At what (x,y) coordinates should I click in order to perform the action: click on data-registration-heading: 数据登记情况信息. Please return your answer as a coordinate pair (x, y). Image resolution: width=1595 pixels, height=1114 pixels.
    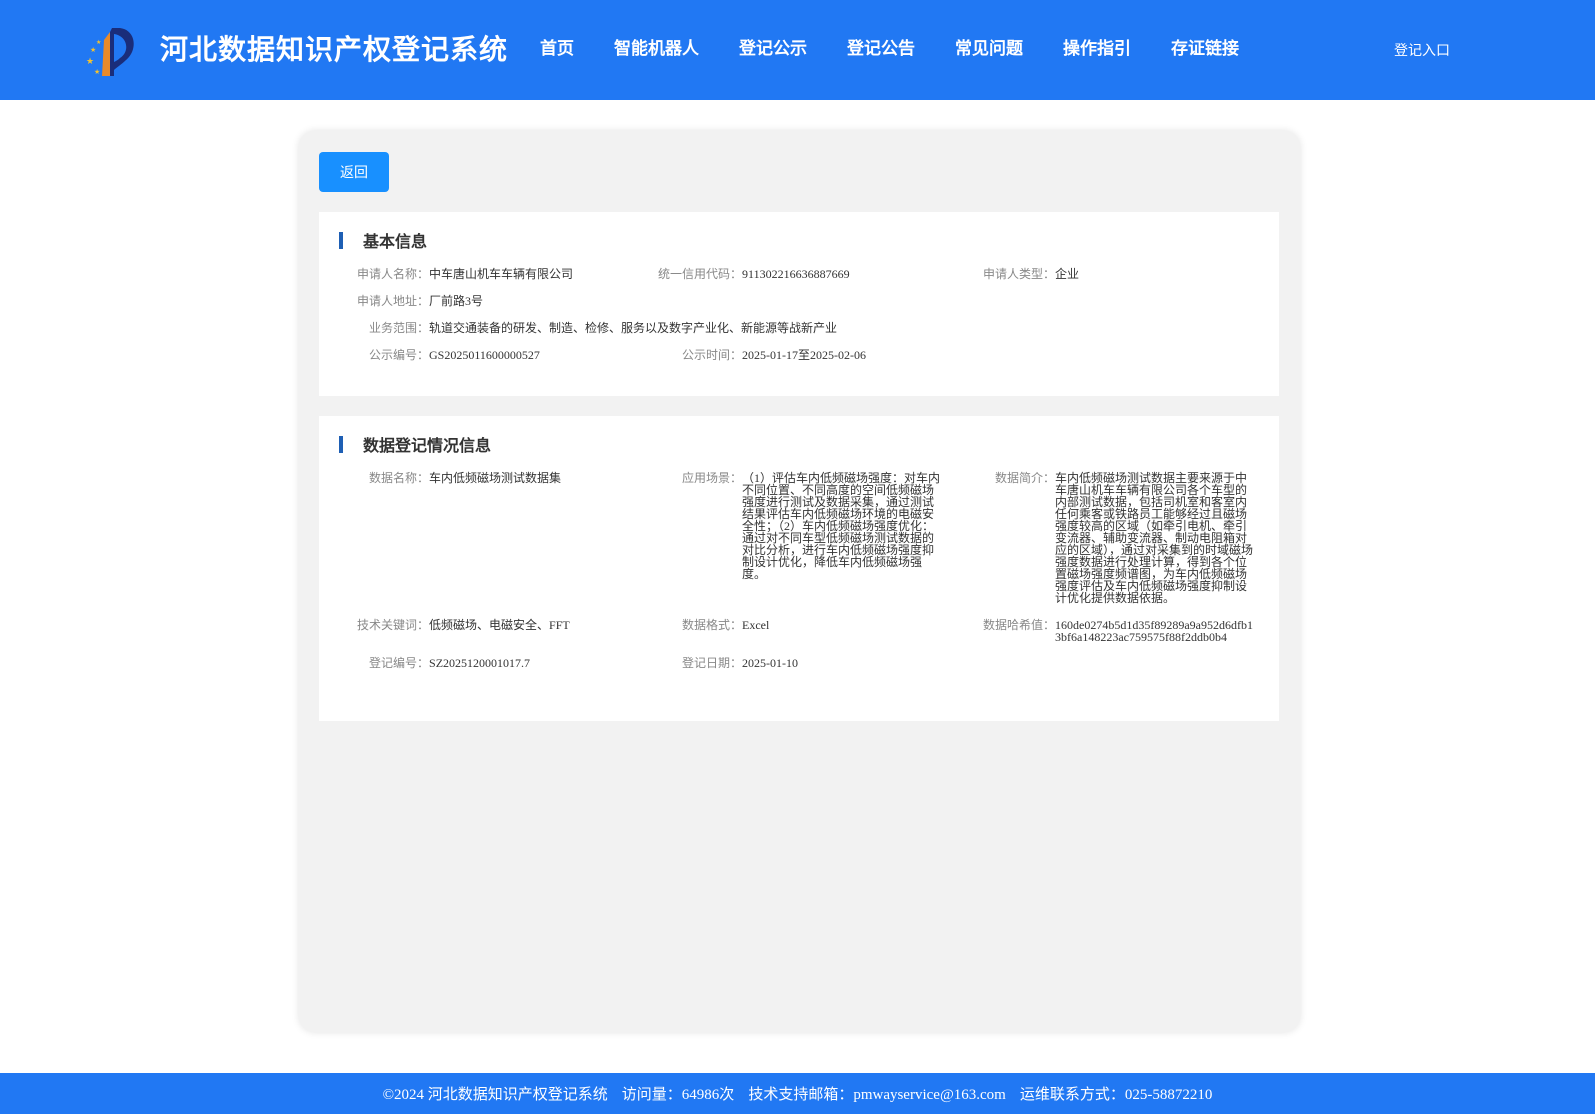
    Looking at the image, I should click on (415, 445).